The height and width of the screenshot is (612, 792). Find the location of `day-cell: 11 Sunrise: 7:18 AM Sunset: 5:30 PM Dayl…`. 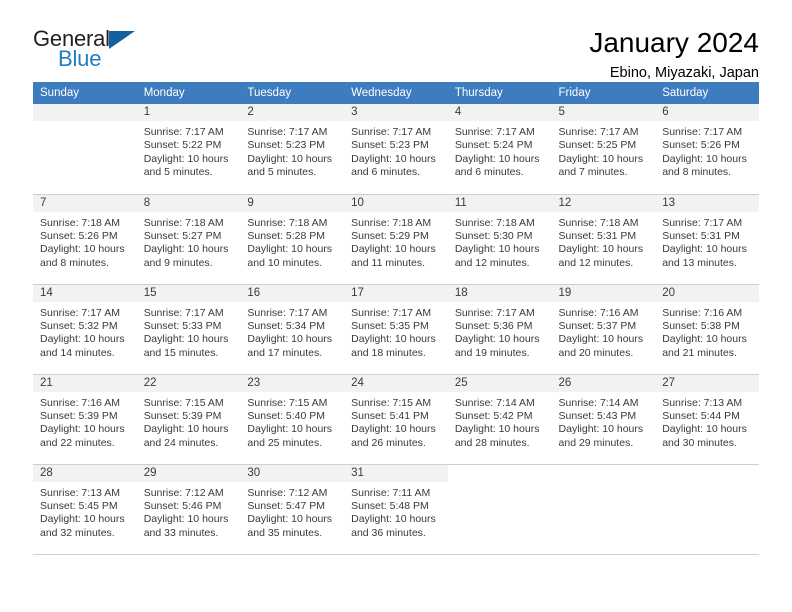

day-cell: 11 Sunrise: 7:18 AM Sunset: 5:30 PM Dayl… is located at coordinates (499, 239).